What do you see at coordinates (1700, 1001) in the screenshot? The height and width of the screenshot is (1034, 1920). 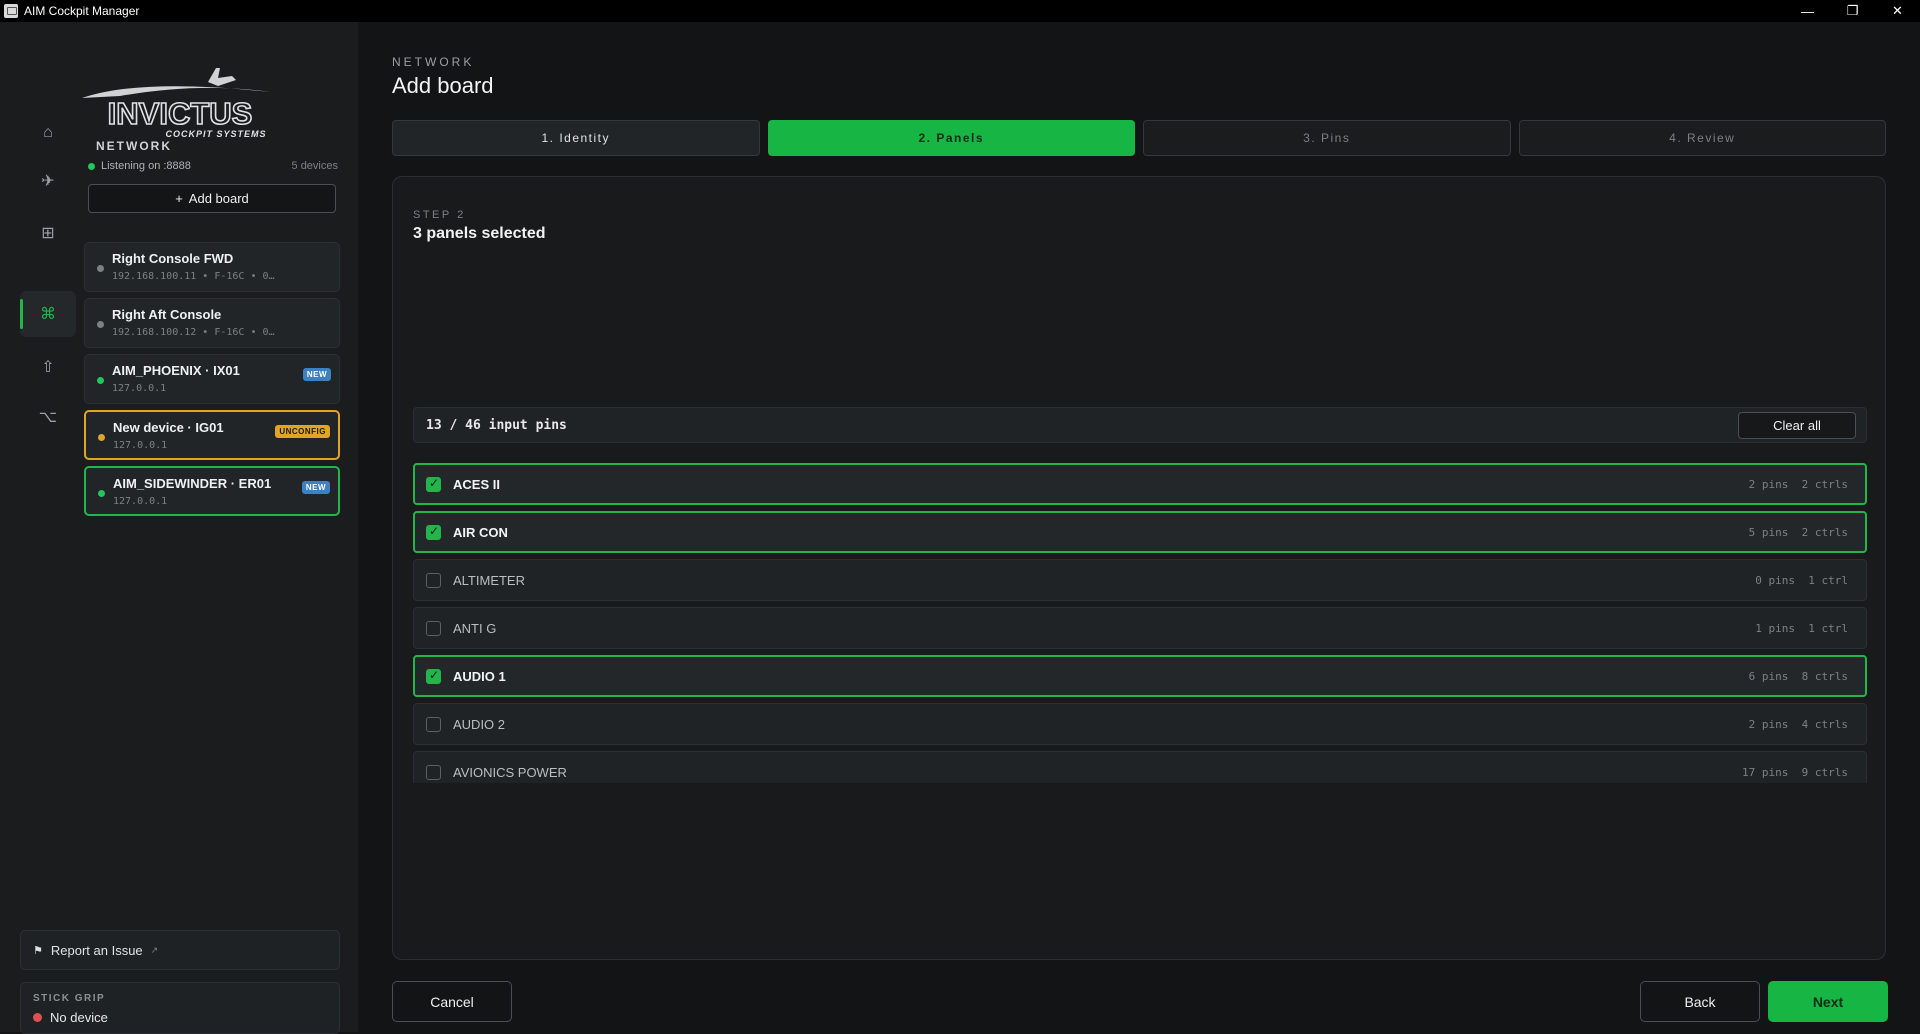 I see `back-button: Back` at bounding box center [1700, 1001].